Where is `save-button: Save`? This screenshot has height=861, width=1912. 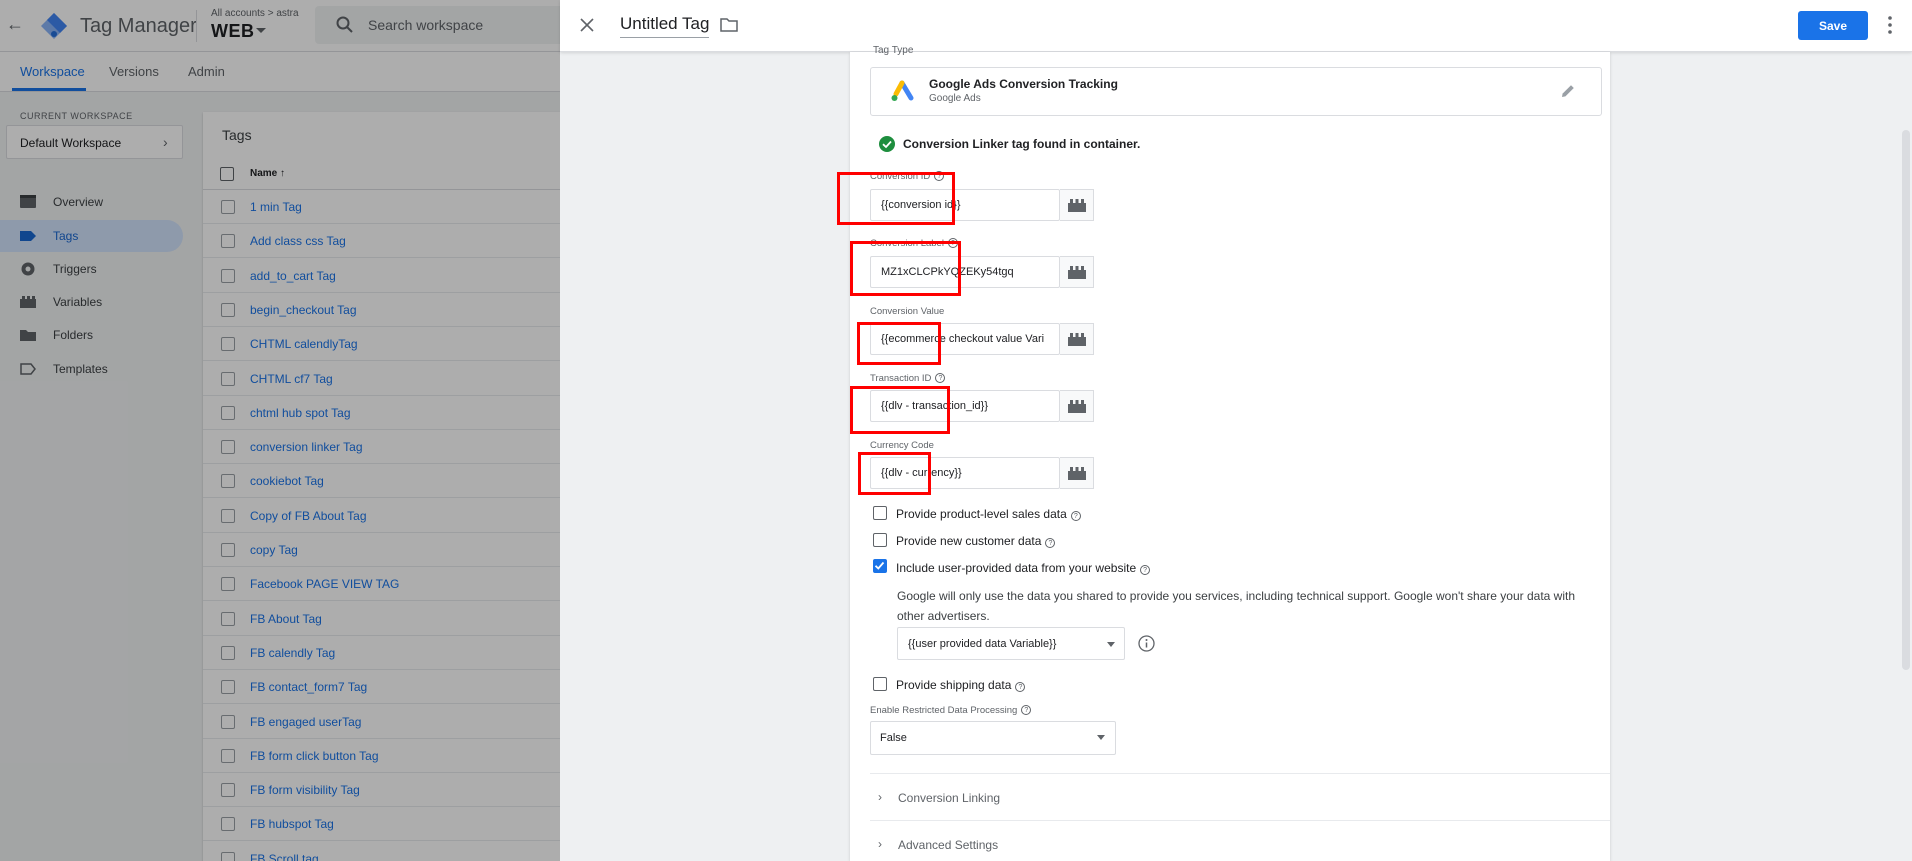 save-button: Save is located at coordinates (1833, 25).